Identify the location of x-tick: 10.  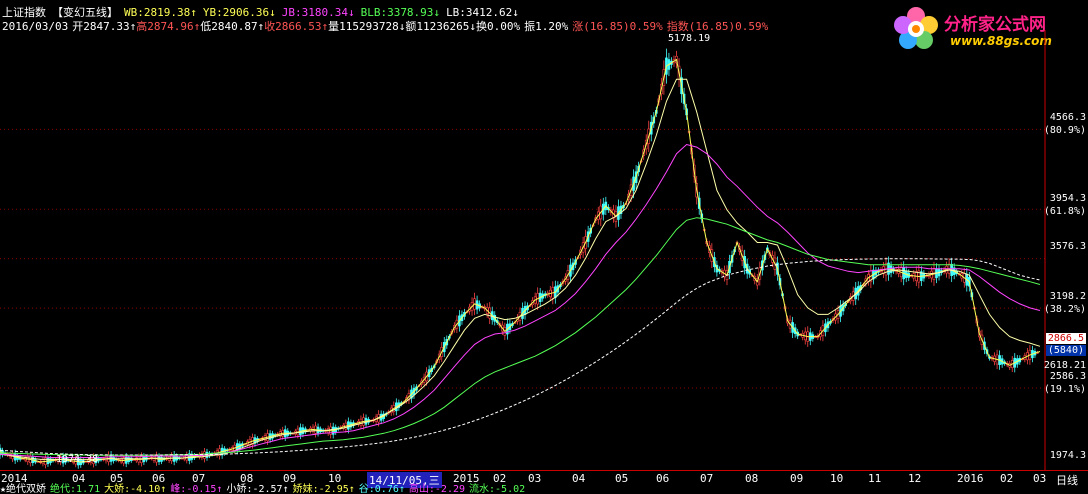
(837, 478).